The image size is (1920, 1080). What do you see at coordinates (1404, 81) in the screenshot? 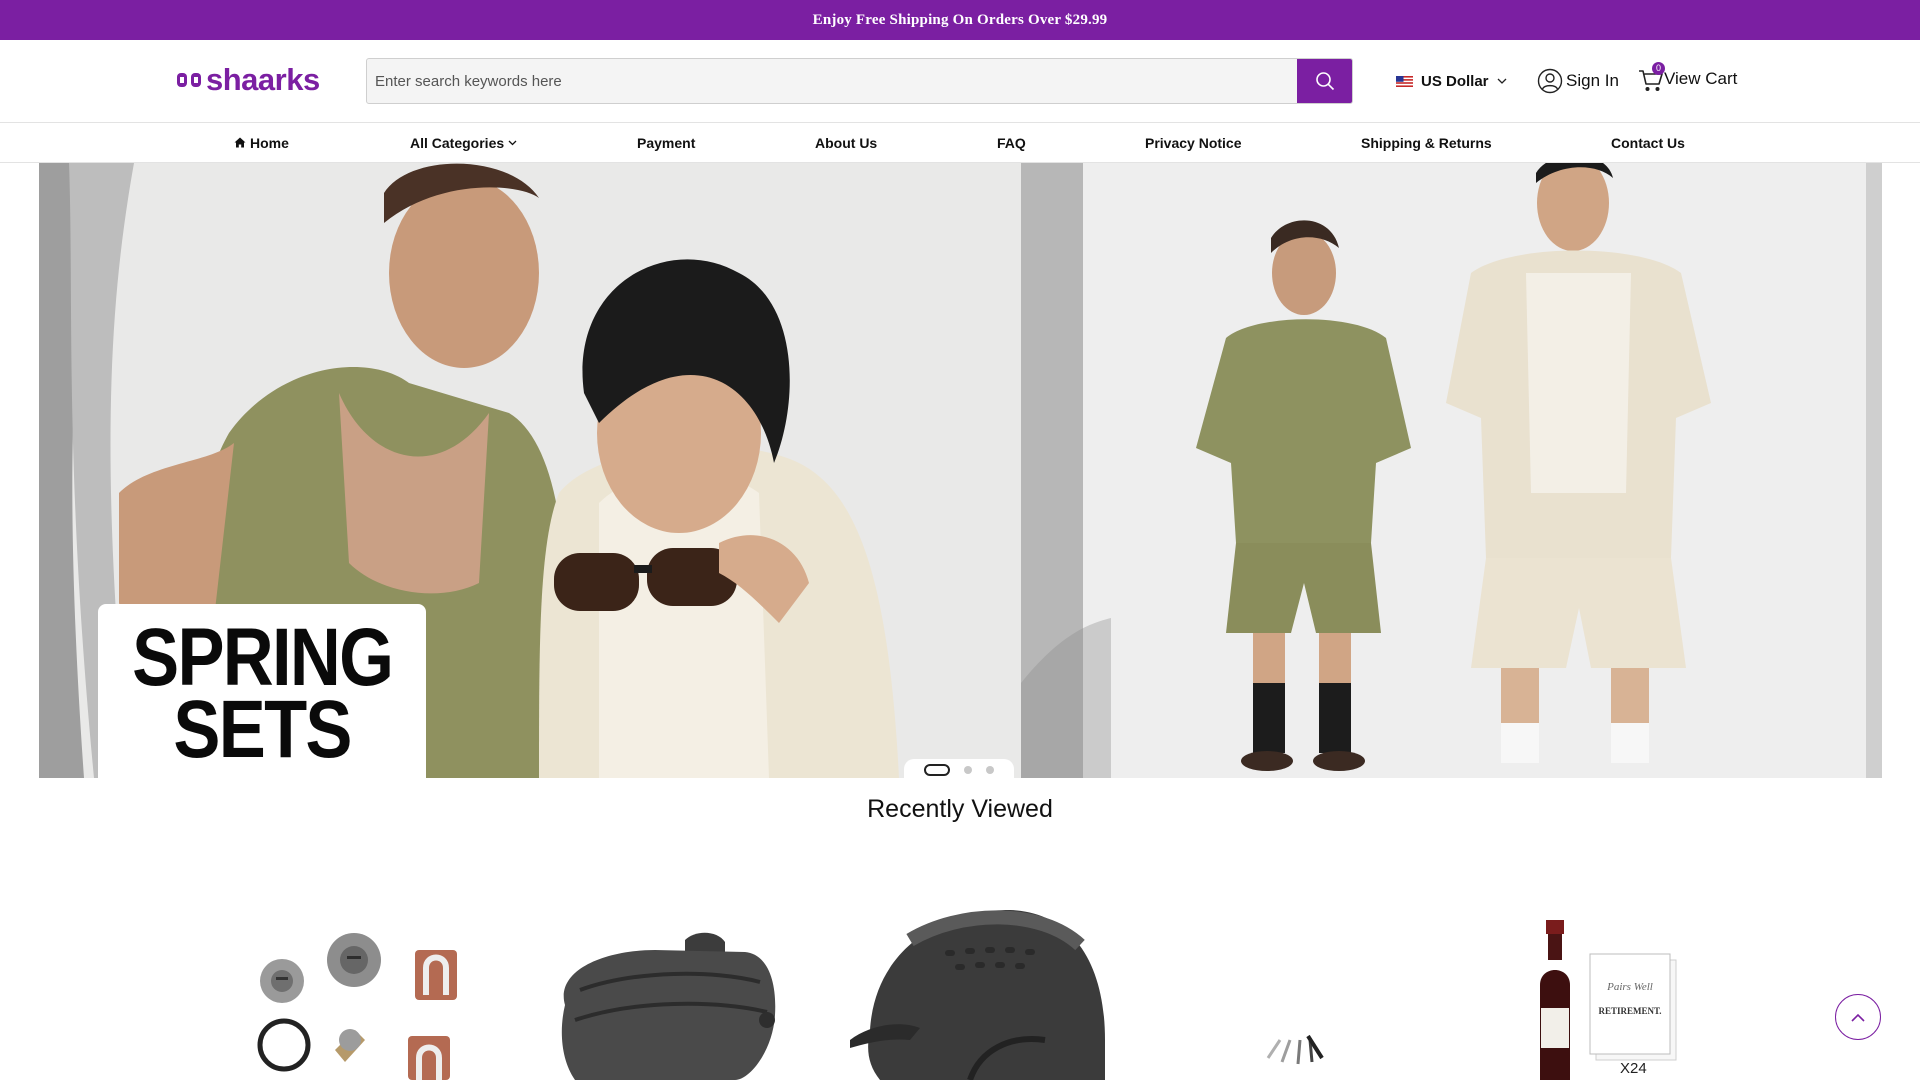
I see `us-flag-icon` at bounding box center [1404, 81].